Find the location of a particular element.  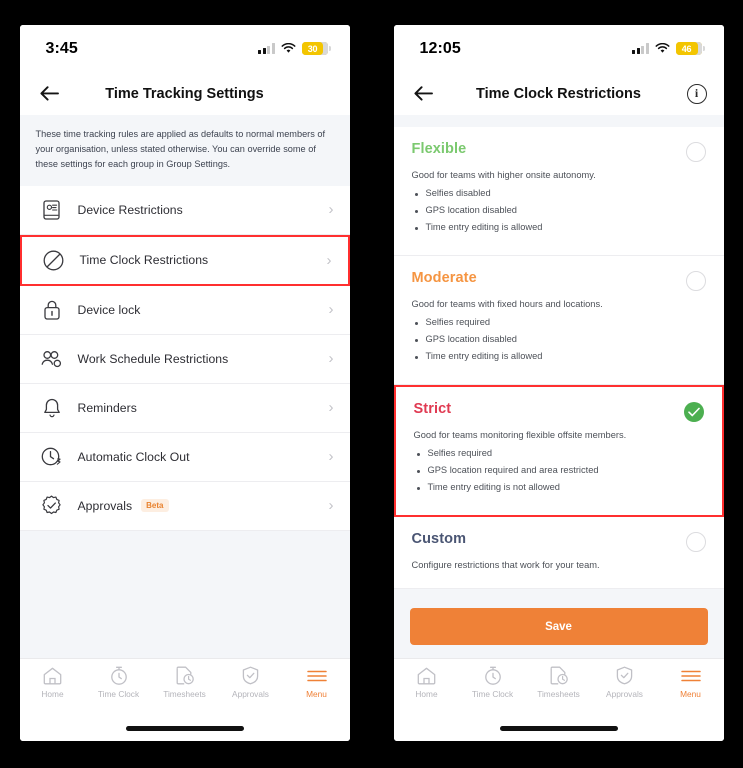

right-nav-bar: Time Clock Restrictions i is located at coordinates (558, 93).